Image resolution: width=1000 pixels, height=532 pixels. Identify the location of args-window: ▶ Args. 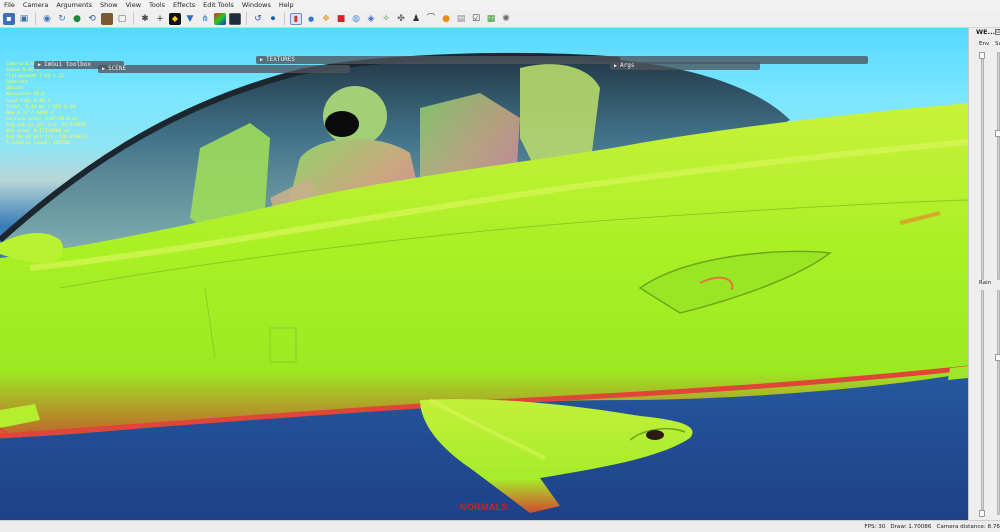
(685, 66).